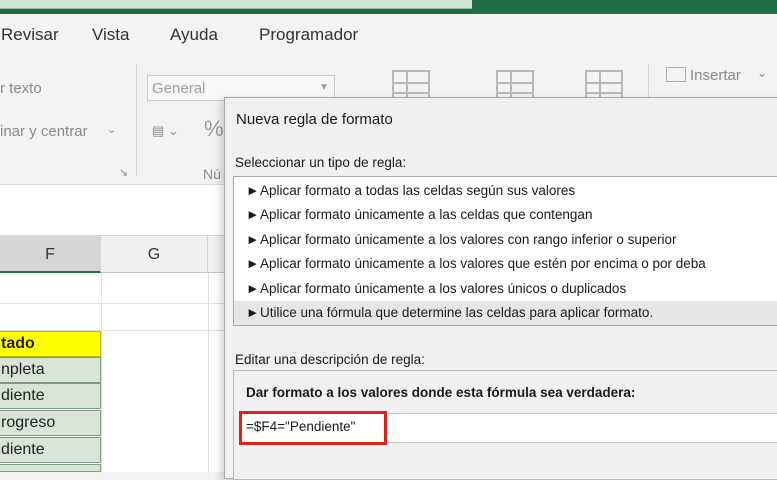  What do you see at coordinates (44, 131) in the screenshot?
I see `merge-center-button: inar y centrar` at bounding box center [44, 131].